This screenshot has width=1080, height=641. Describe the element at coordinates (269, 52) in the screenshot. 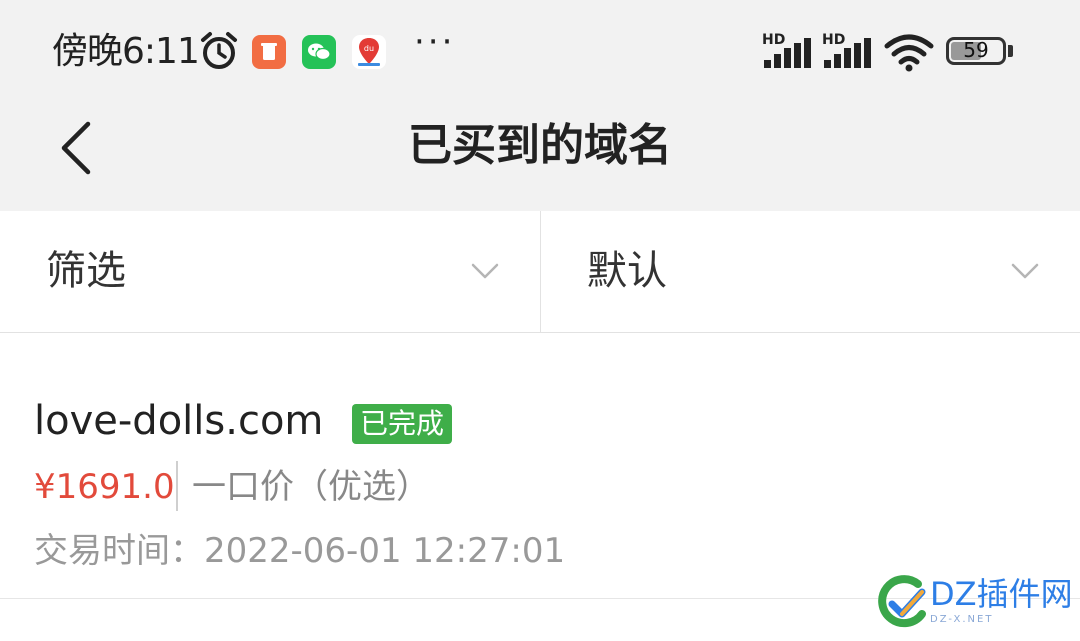

I see `app-orange-icon` at that location.